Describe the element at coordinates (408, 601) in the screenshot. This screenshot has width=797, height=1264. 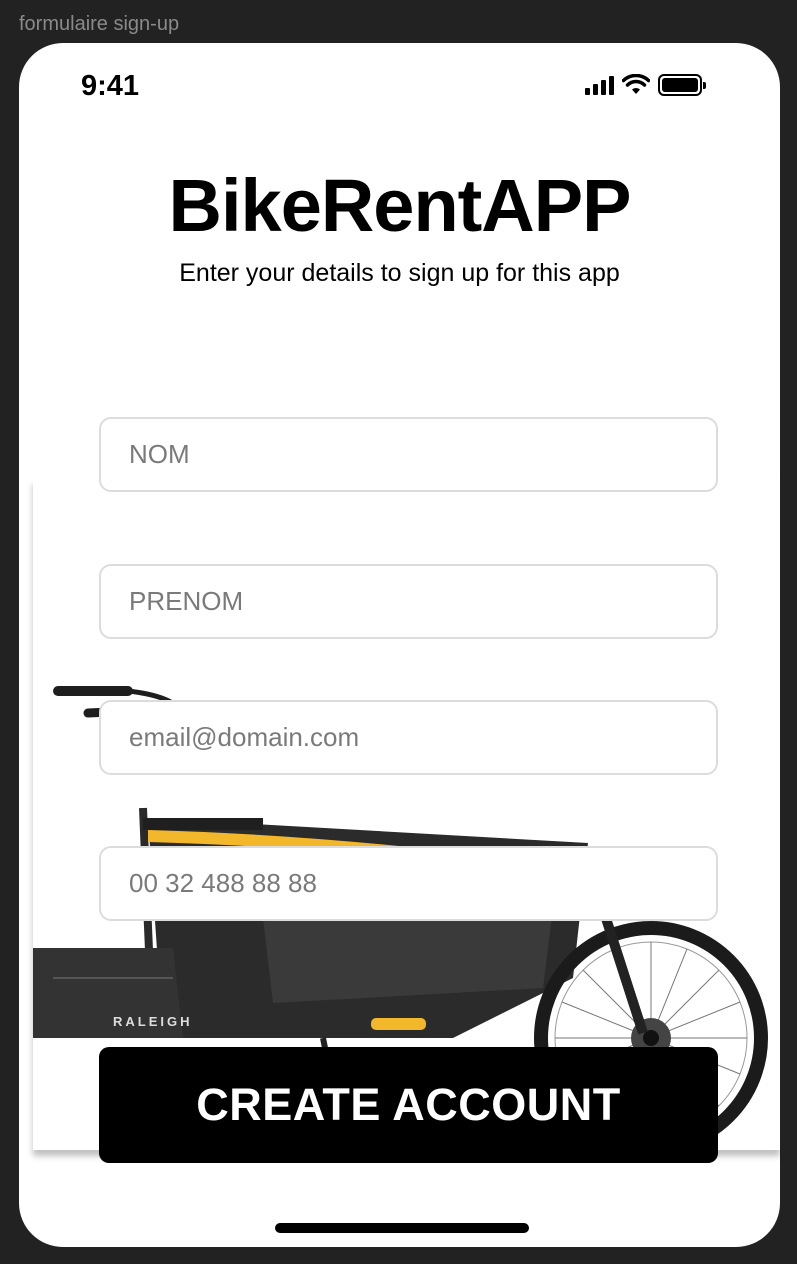
I see `prenom-field` at that location.